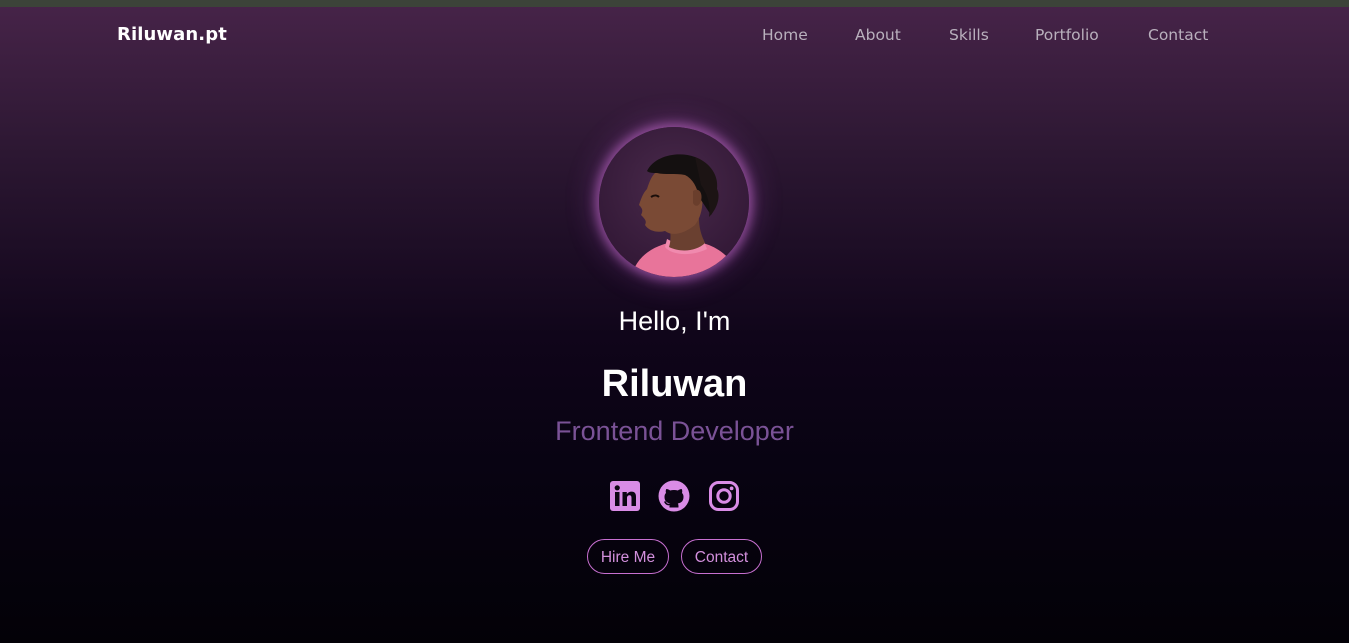 This screenshot has height=643, width=1349. Describe the element at coordinates (969, 35) in the screenshot. I see `nav-item-skills: Skills` at that location.